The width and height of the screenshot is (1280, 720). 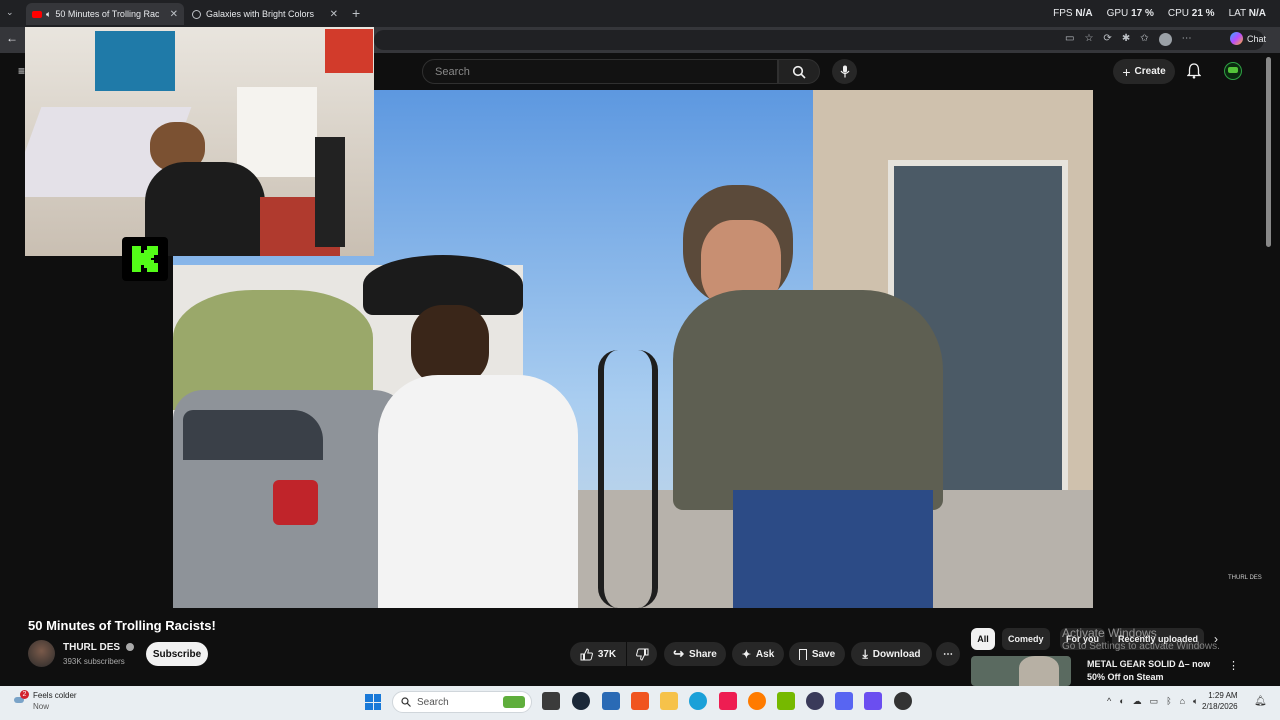 What do you see at coordinates (1268, 152) in the screenshot?
I see `page-scrollbar` at bounding box center [1268, 152].